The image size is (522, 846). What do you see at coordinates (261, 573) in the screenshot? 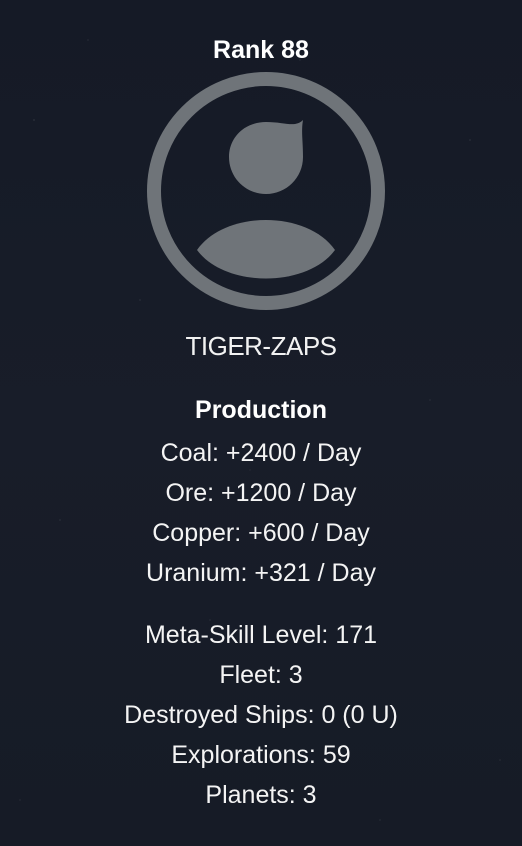
I see `production-item-uranium: Uranium: +321 / Day` at bounding box center [261, 573].